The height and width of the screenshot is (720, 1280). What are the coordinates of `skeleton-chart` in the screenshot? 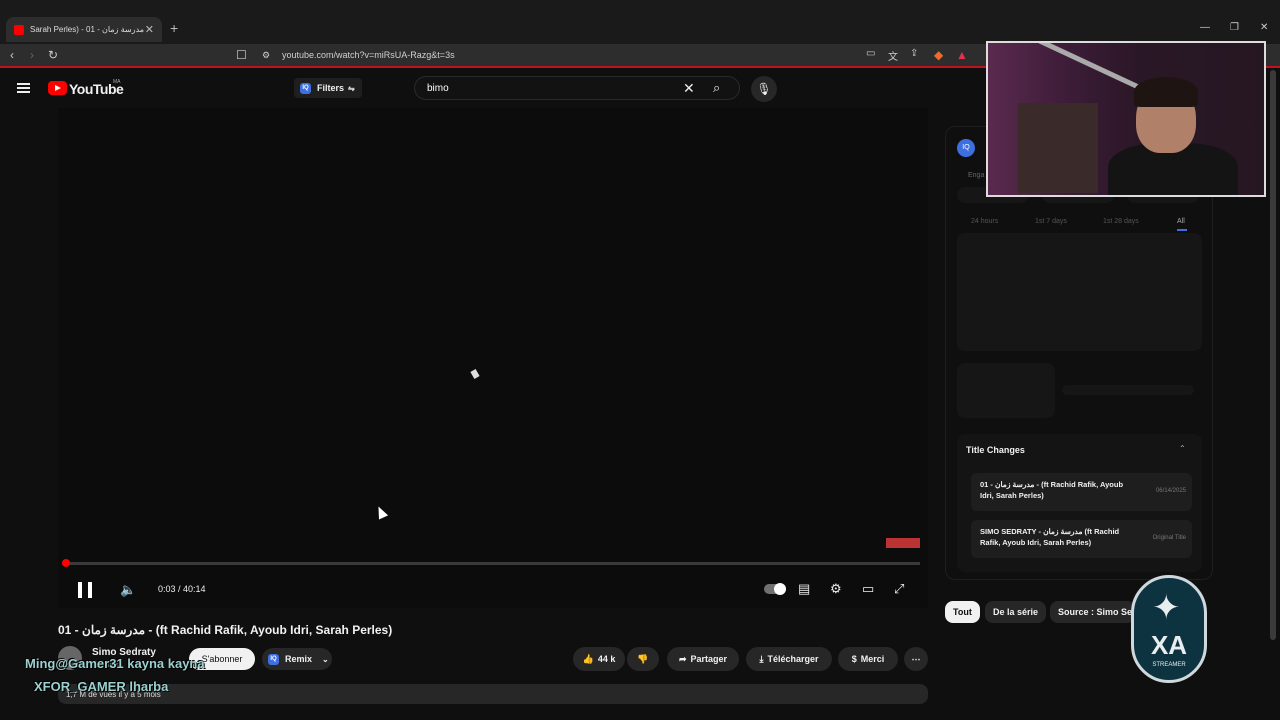 It's located at (1079, 292).